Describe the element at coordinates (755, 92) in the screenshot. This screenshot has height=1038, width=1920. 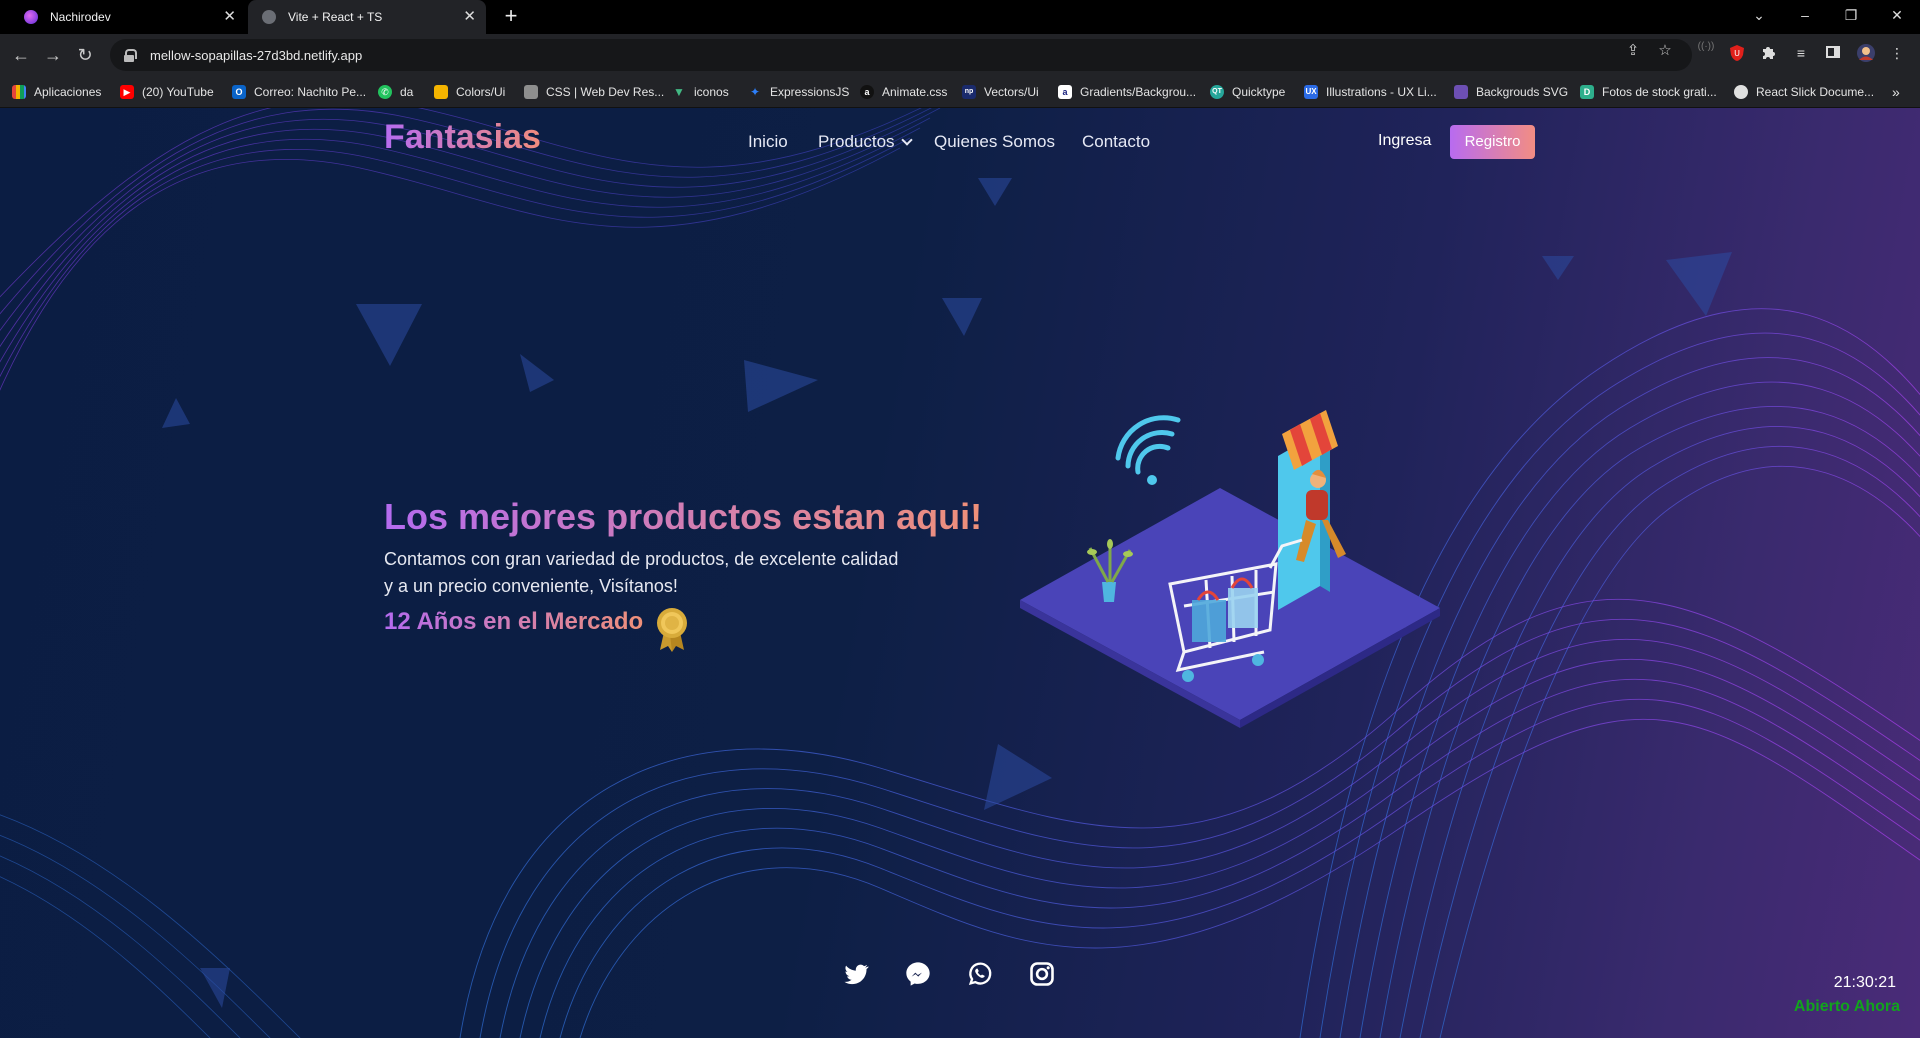
I see `expressions-icon: ✦` at that location.